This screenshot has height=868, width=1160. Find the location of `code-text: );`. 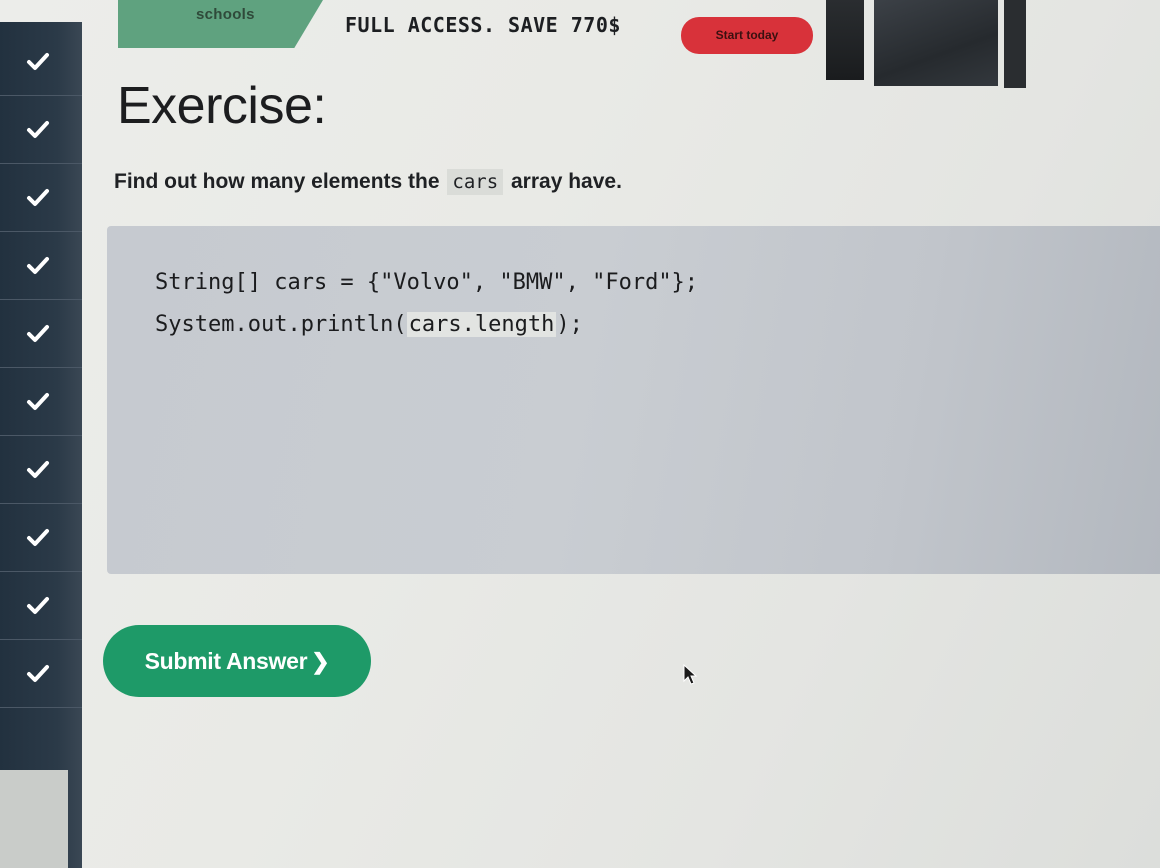

code-text: ); is located at coordinates (569, 324).